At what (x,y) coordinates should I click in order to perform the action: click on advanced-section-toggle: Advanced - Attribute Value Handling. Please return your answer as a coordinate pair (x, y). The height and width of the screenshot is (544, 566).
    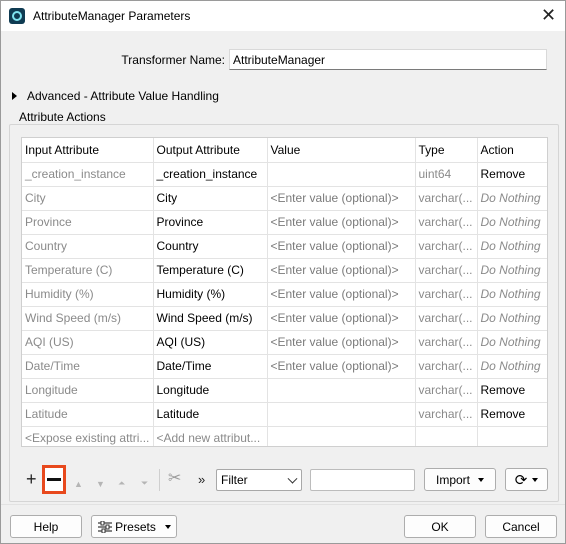
    Looking at the image, I should click on (115, 96).